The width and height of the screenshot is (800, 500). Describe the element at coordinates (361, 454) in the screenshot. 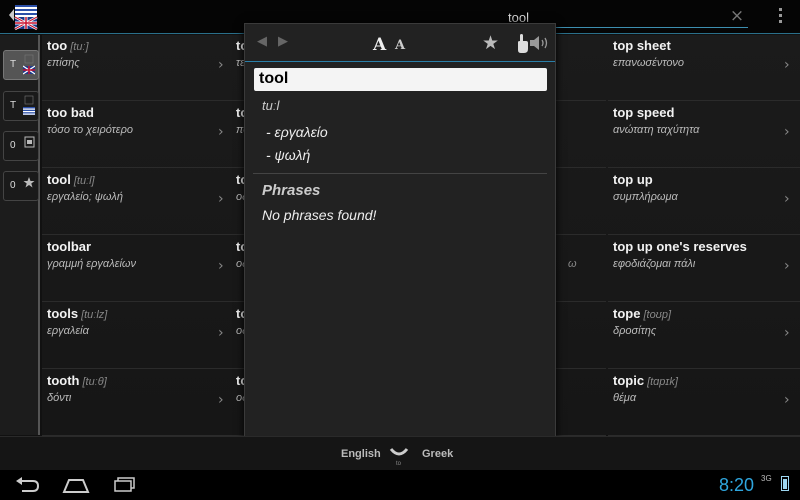

I see `source-language: English` at that location.